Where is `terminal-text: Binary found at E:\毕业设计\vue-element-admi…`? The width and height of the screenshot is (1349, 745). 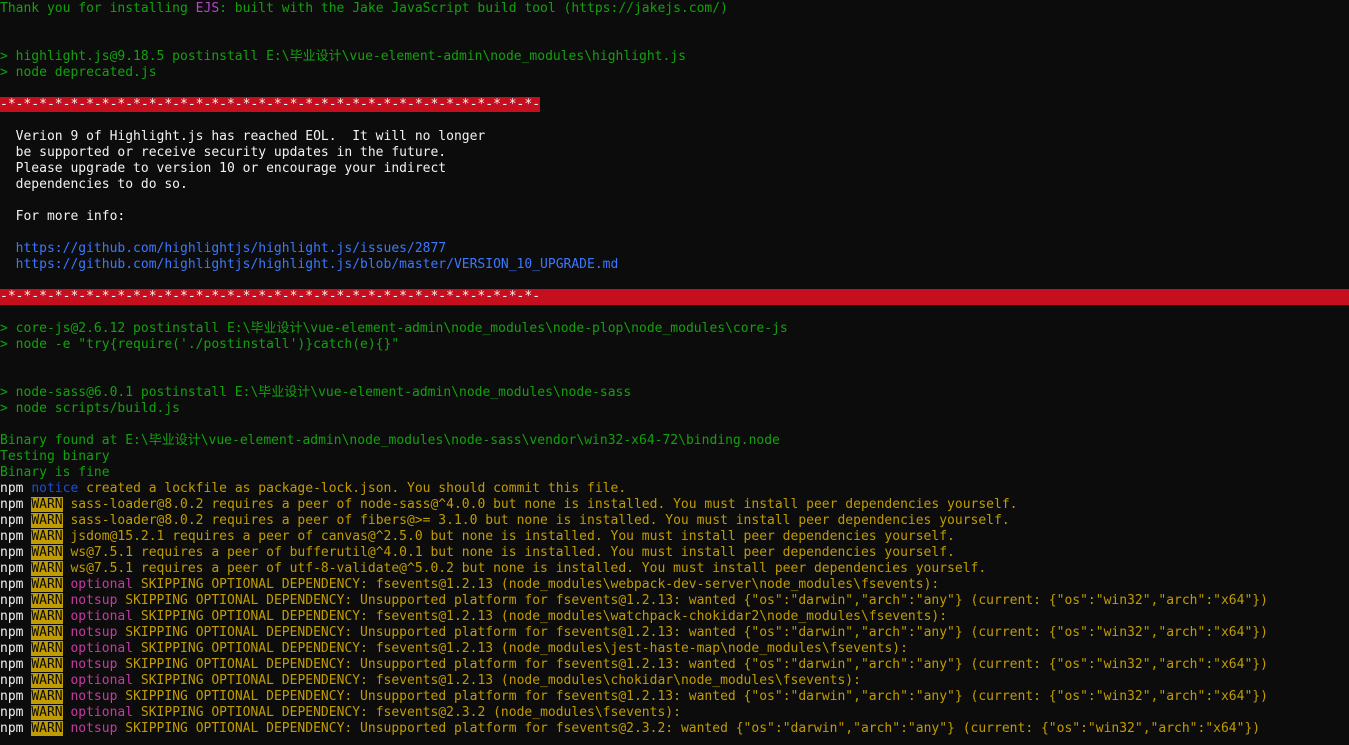
terminal-text: Binary found at E:\毕业设计\vue-element-admi… is located at coordinates (390, 440).